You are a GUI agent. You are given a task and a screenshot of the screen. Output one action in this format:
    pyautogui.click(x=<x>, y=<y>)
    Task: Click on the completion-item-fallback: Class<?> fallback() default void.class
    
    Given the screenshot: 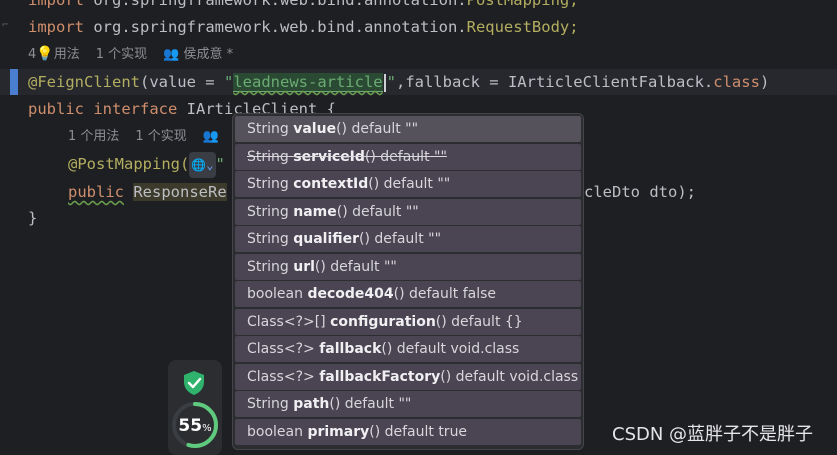 What is the action you would take?
    pyautogui.click(x=408, y=349)
    